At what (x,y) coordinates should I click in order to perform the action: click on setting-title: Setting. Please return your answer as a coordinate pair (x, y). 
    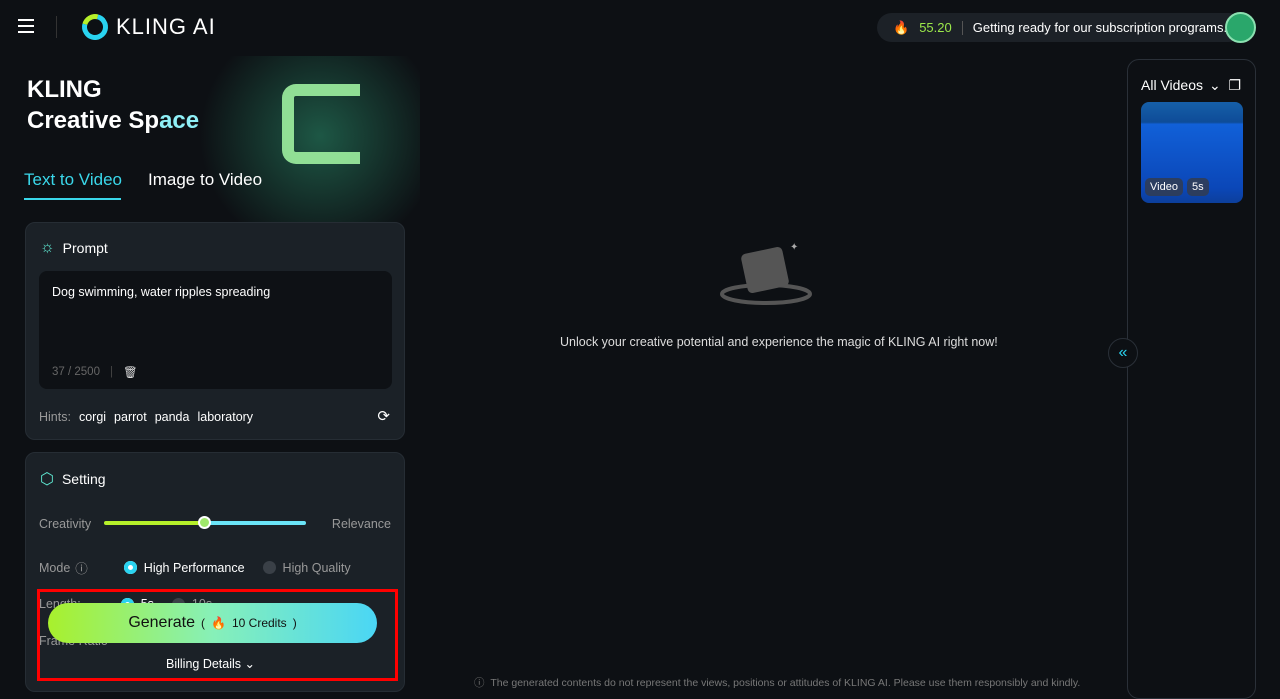
    Looking at the image, I should click on (83, 479).